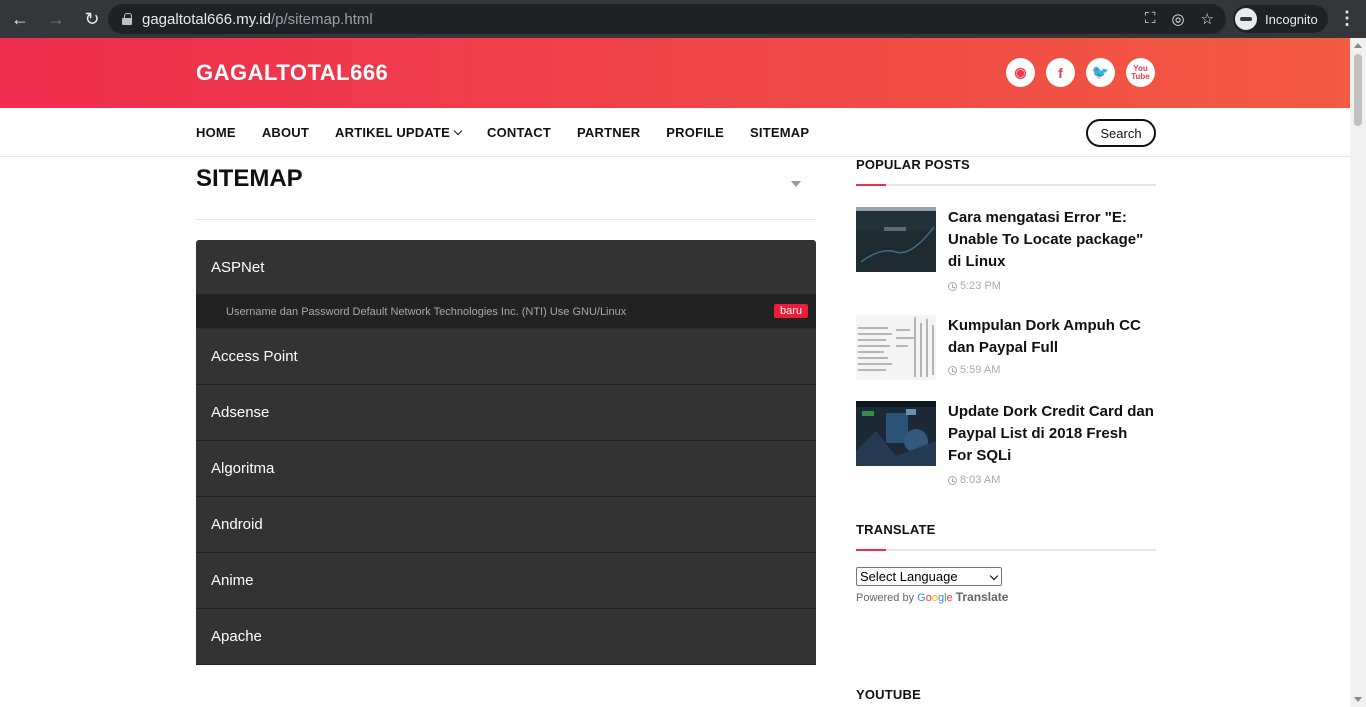 Image resolution: width=1366 pixels, height=707 pixels. I want to click on category-access-point: Access Point, so click(506, 357).